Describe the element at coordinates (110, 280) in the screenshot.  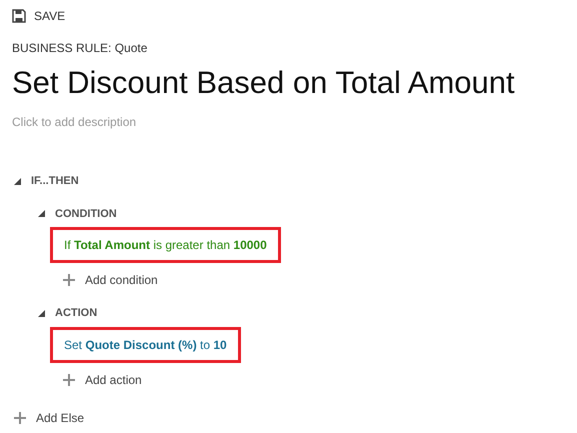
I see `add-item-button: Add condition` at that location.